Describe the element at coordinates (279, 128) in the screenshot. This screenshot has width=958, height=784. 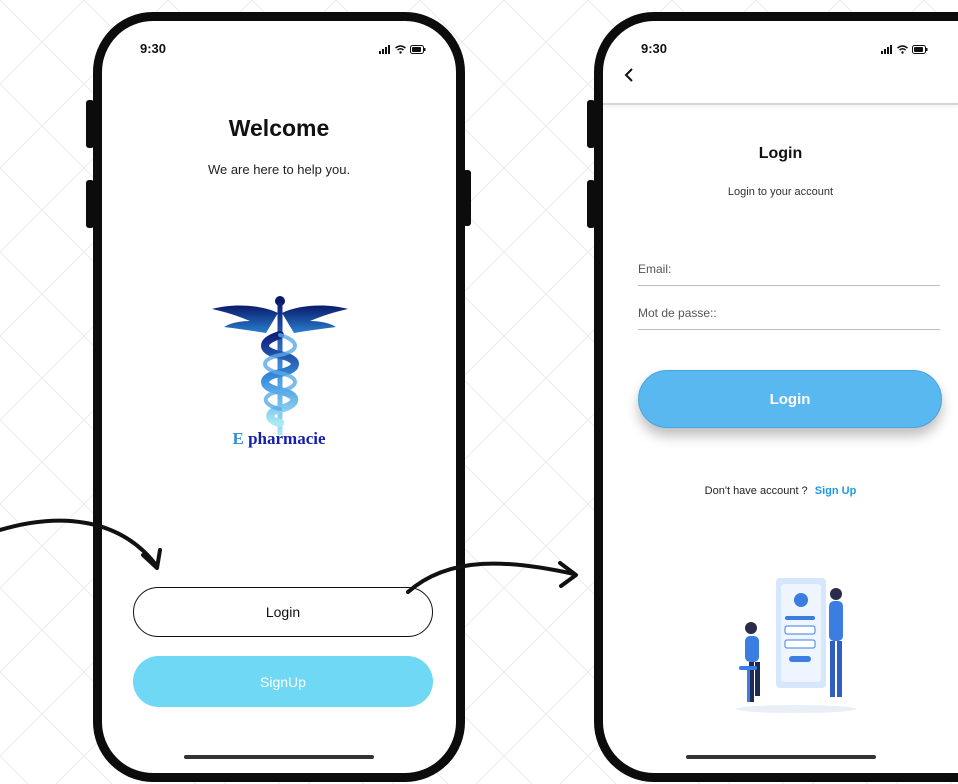
I see `welcome-title: Welcome` at that location.